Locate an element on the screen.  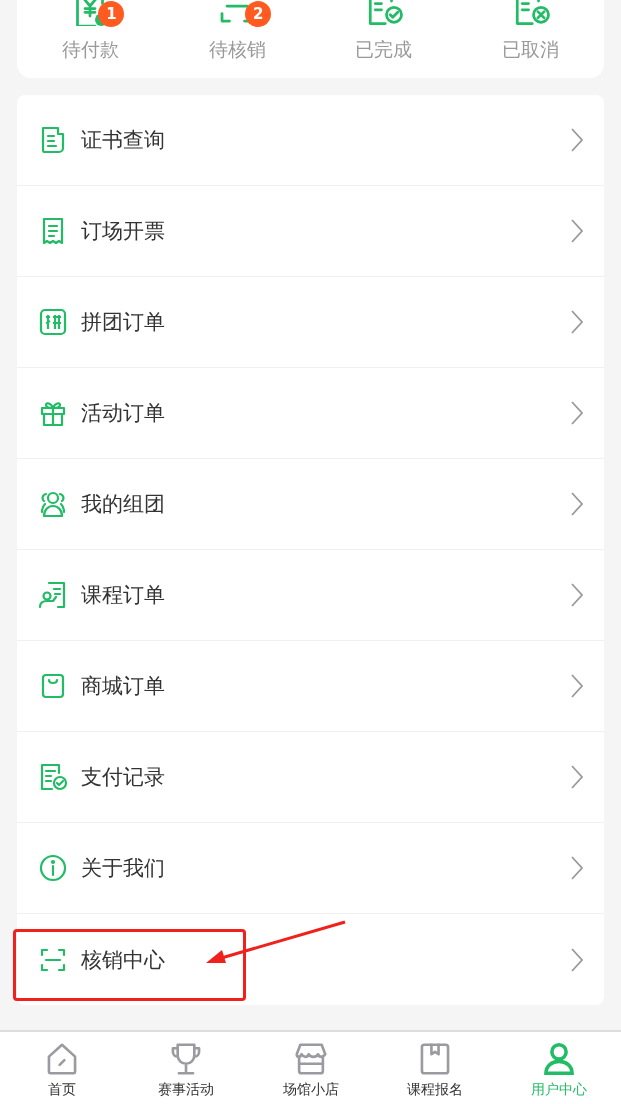
menu-item: 核销中心 is located at coordinates (310, 959).